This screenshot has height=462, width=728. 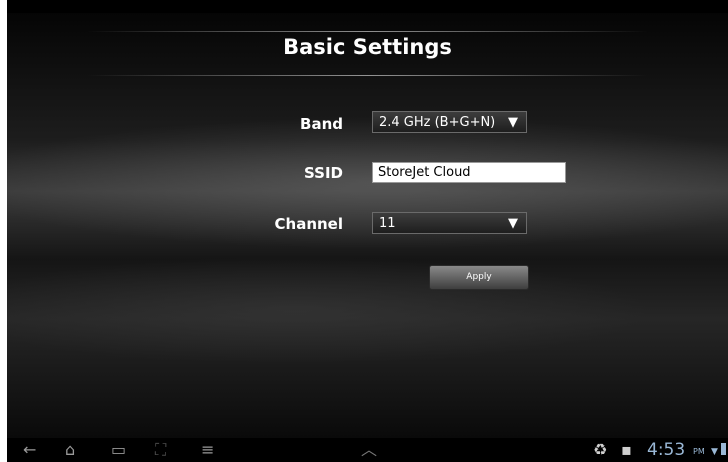 What do you see at coordinates (666, 450) in the screenshot?
I see `status-time: 4:53` at bounding box center [666, 450].